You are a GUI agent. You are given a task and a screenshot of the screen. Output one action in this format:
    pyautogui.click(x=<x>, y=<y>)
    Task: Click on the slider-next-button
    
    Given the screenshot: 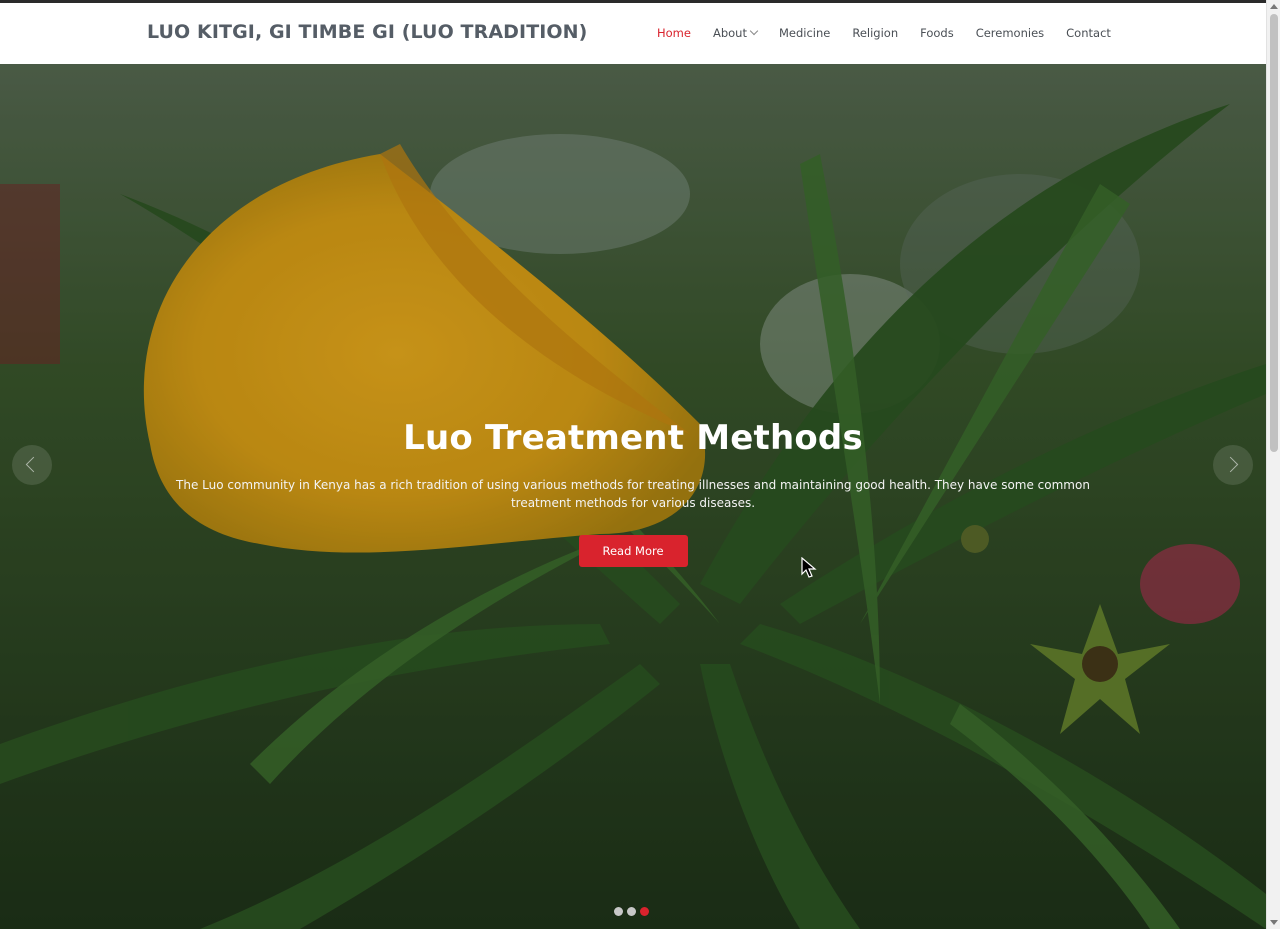 What is the action you would take?
    pyautogui.click(x=1233, y=465)
    